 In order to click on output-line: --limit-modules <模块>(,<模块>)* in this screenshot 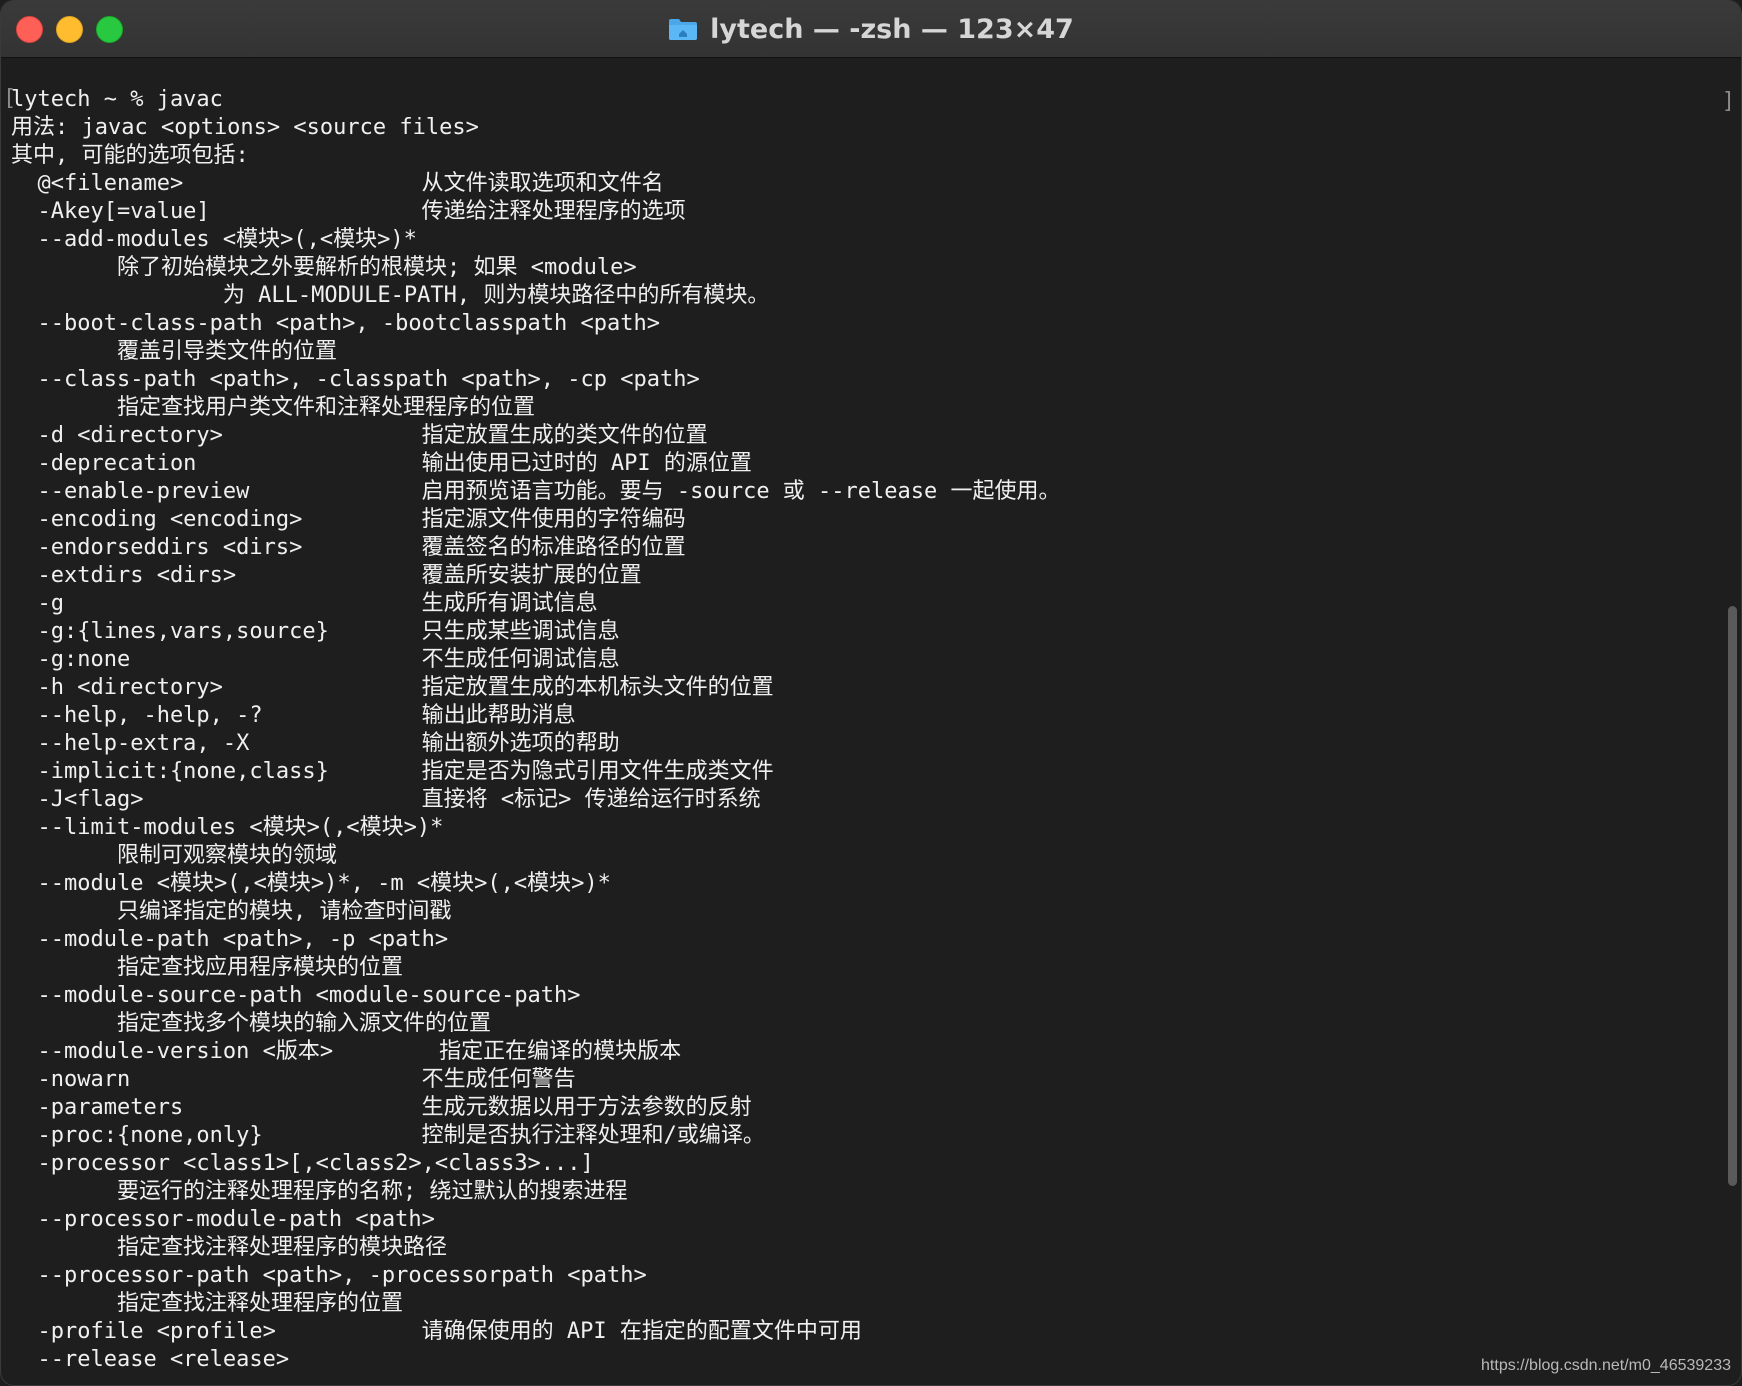, I will do `click(227, 827)`.